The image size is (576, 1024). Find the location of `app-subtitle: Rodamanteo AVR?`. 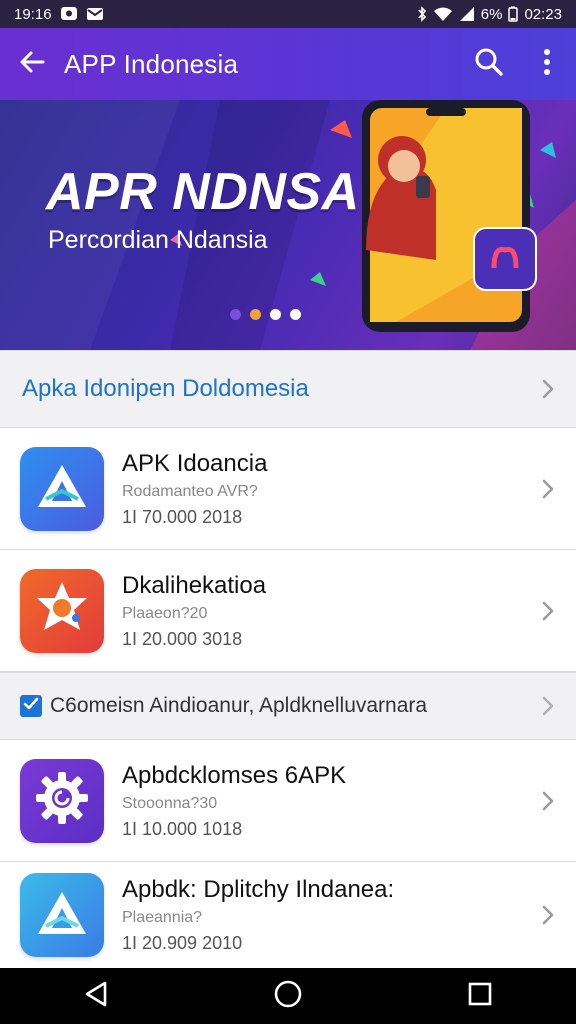

app-subtitle: Rodamanteo AVR? is located at coordinates (190, 491).